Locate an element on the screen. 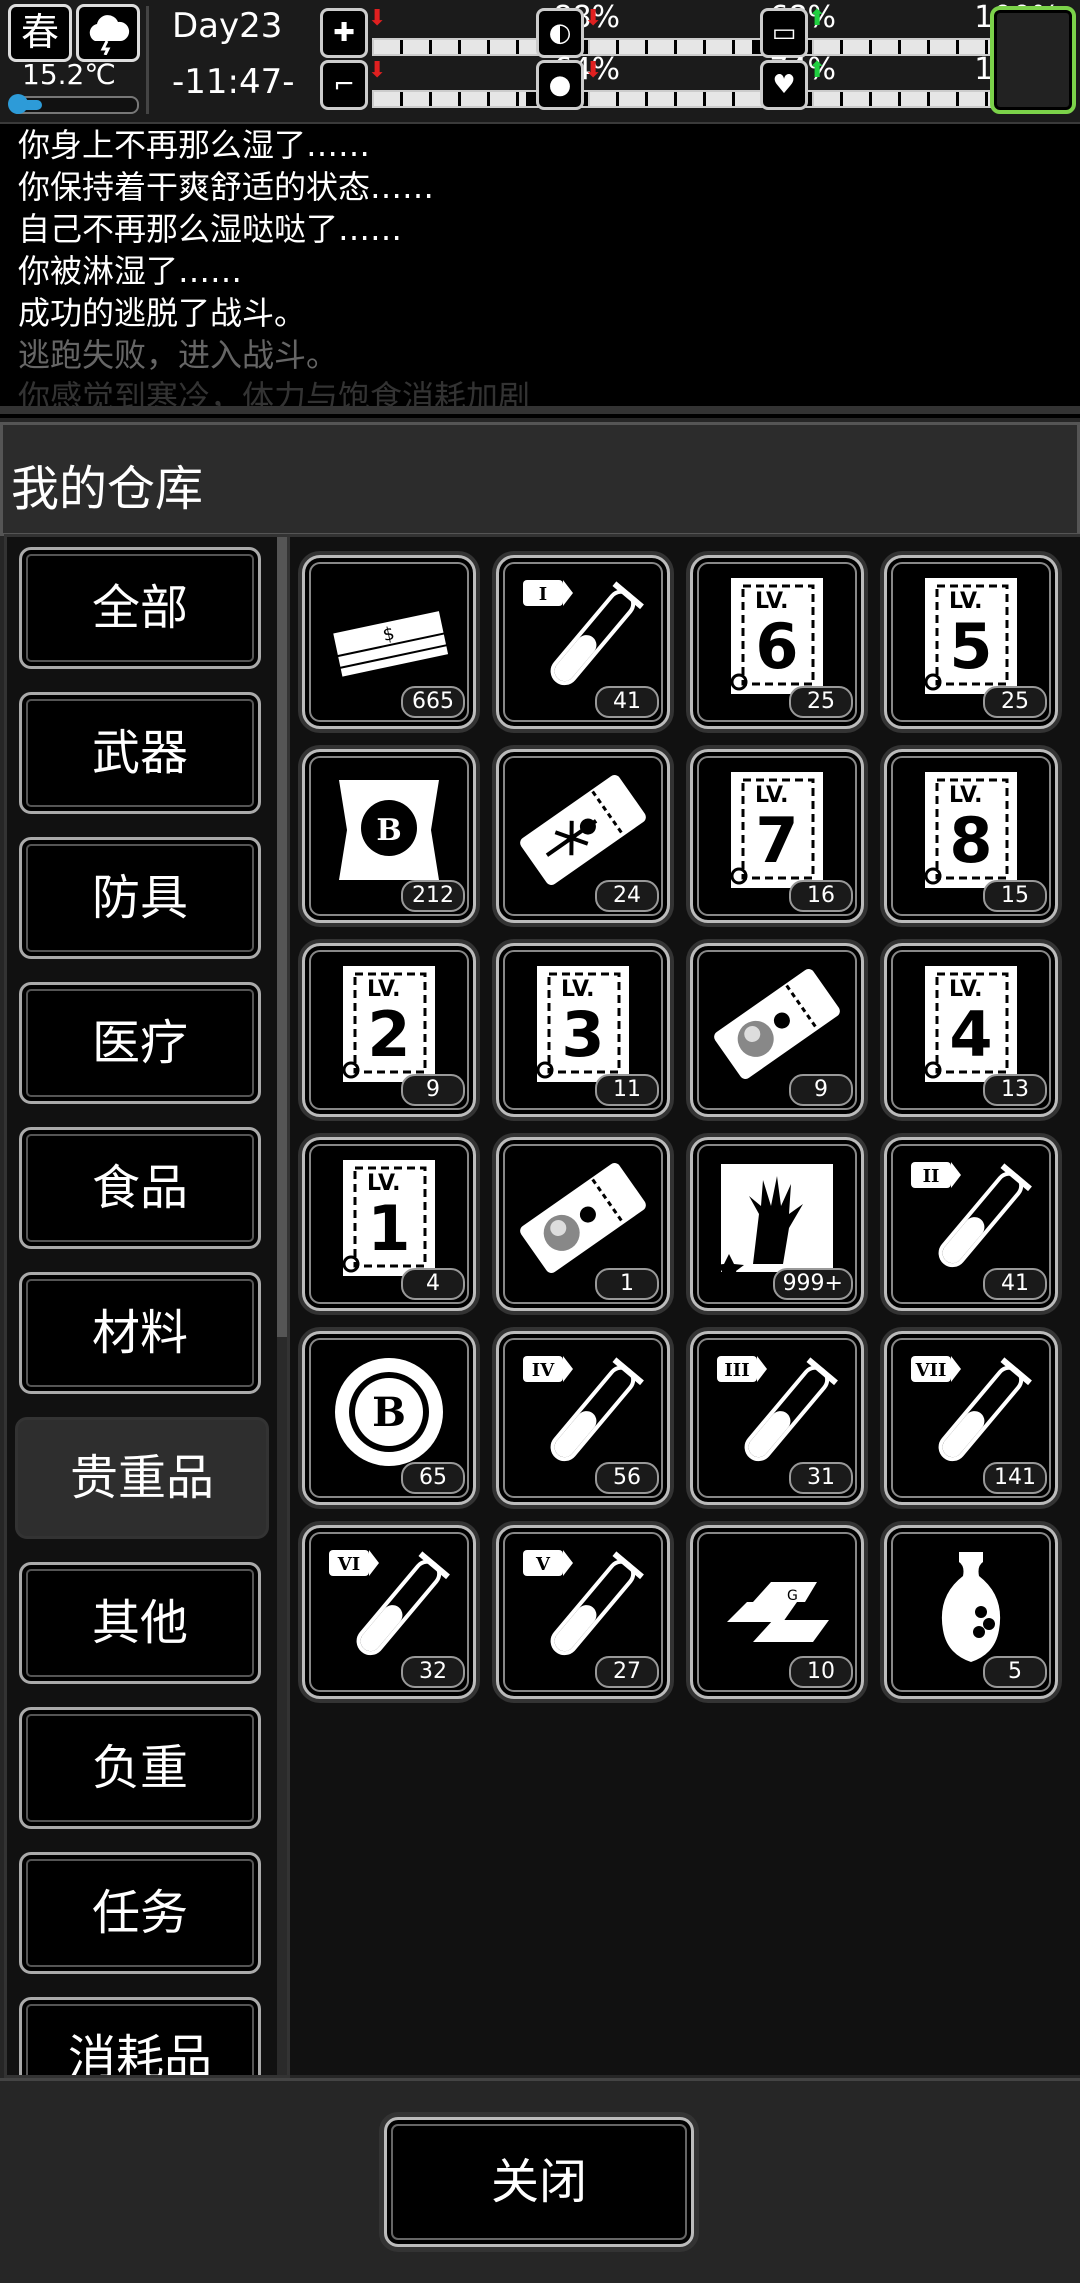  storm-cloud-icon is located at coordinates (109, 35).